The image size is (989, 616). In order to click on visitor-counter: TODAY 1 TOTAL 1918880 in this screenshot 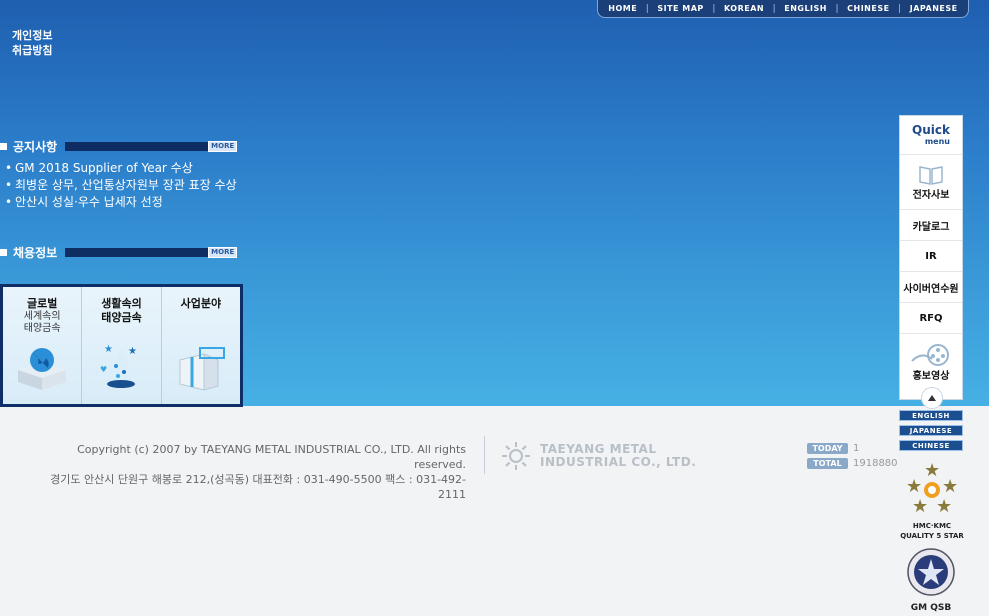, I will do `click(852, 458)`.